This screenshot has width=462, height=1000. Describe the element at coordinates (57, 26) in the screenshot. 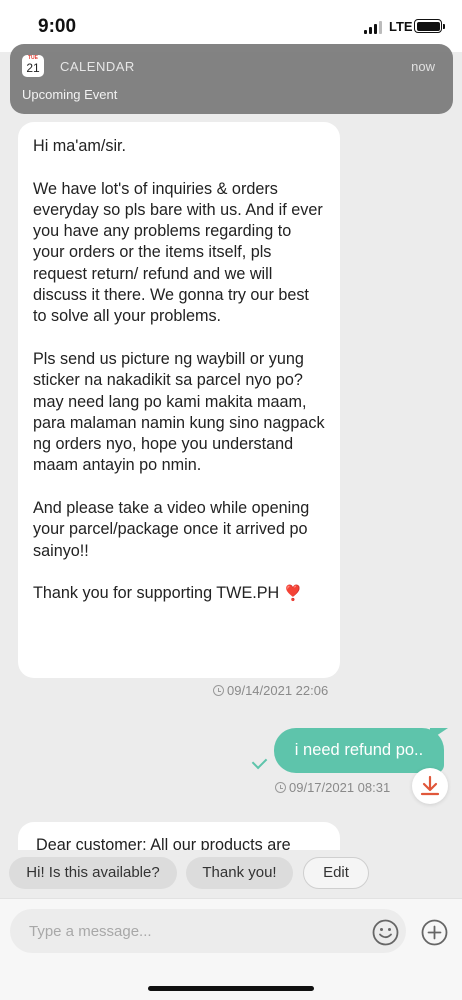

I see `status-time: 9:00` at that location.